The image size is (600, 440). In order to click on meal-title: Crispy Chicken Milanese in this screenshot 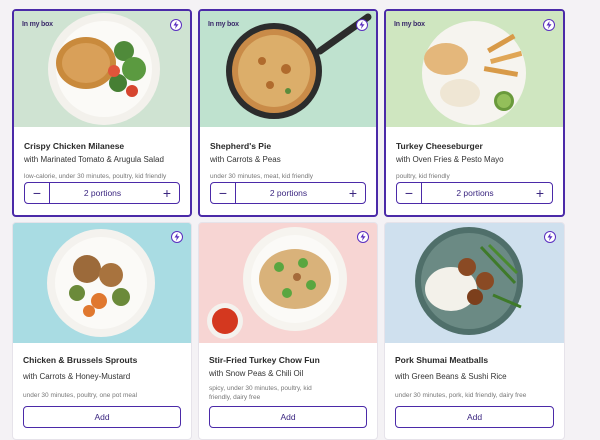, I will do `click(102, 146)`.